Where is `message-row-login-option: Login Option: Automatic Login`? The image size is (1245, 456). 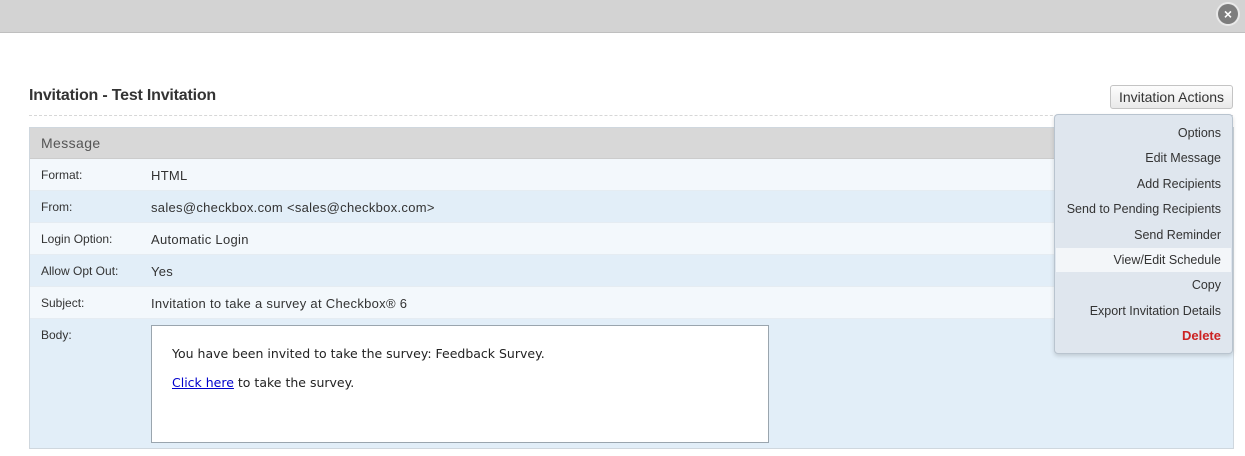 message-row-login-option: Login Option: Automatic Login is located at coordinates (631, 239).